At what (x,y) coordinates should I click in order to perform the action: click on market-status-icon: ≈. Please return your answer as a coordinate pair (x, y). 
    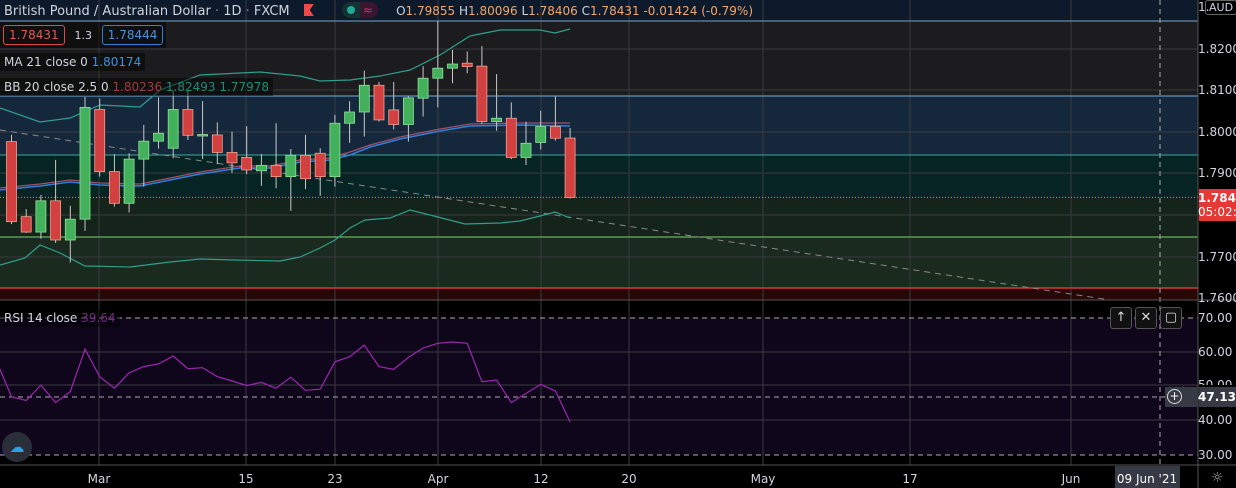
    Looking at the image, I should click on (359, 10).